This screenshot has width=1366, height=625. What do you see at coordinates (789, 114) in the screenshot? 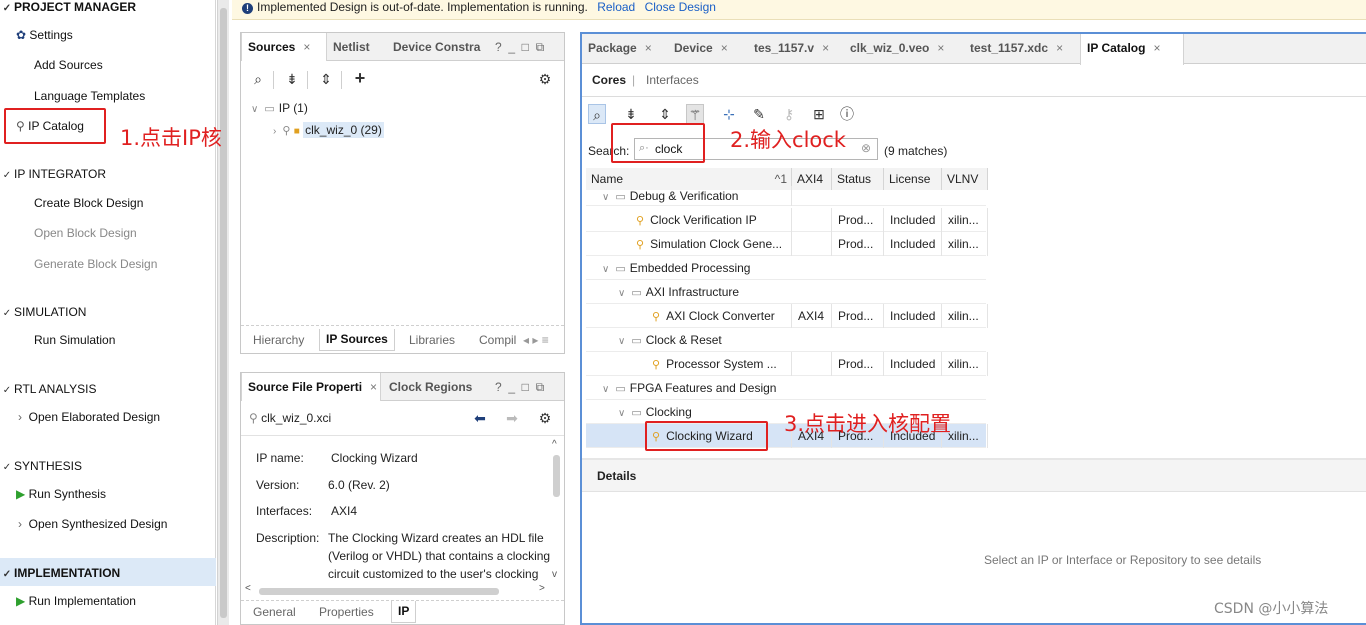
I see `key-icon: ⚷` at bounding box center [789, 114].